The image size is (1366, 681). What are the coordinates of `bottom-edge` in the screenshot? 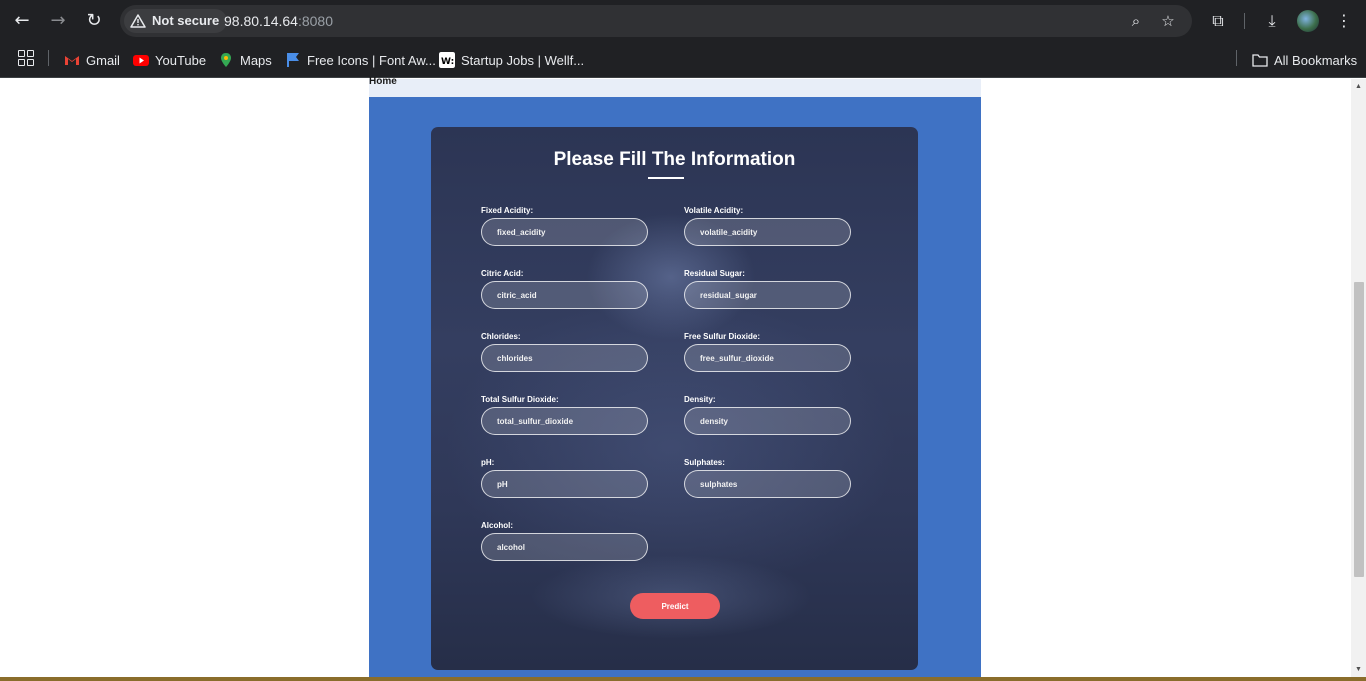 It's located at (683, 679).